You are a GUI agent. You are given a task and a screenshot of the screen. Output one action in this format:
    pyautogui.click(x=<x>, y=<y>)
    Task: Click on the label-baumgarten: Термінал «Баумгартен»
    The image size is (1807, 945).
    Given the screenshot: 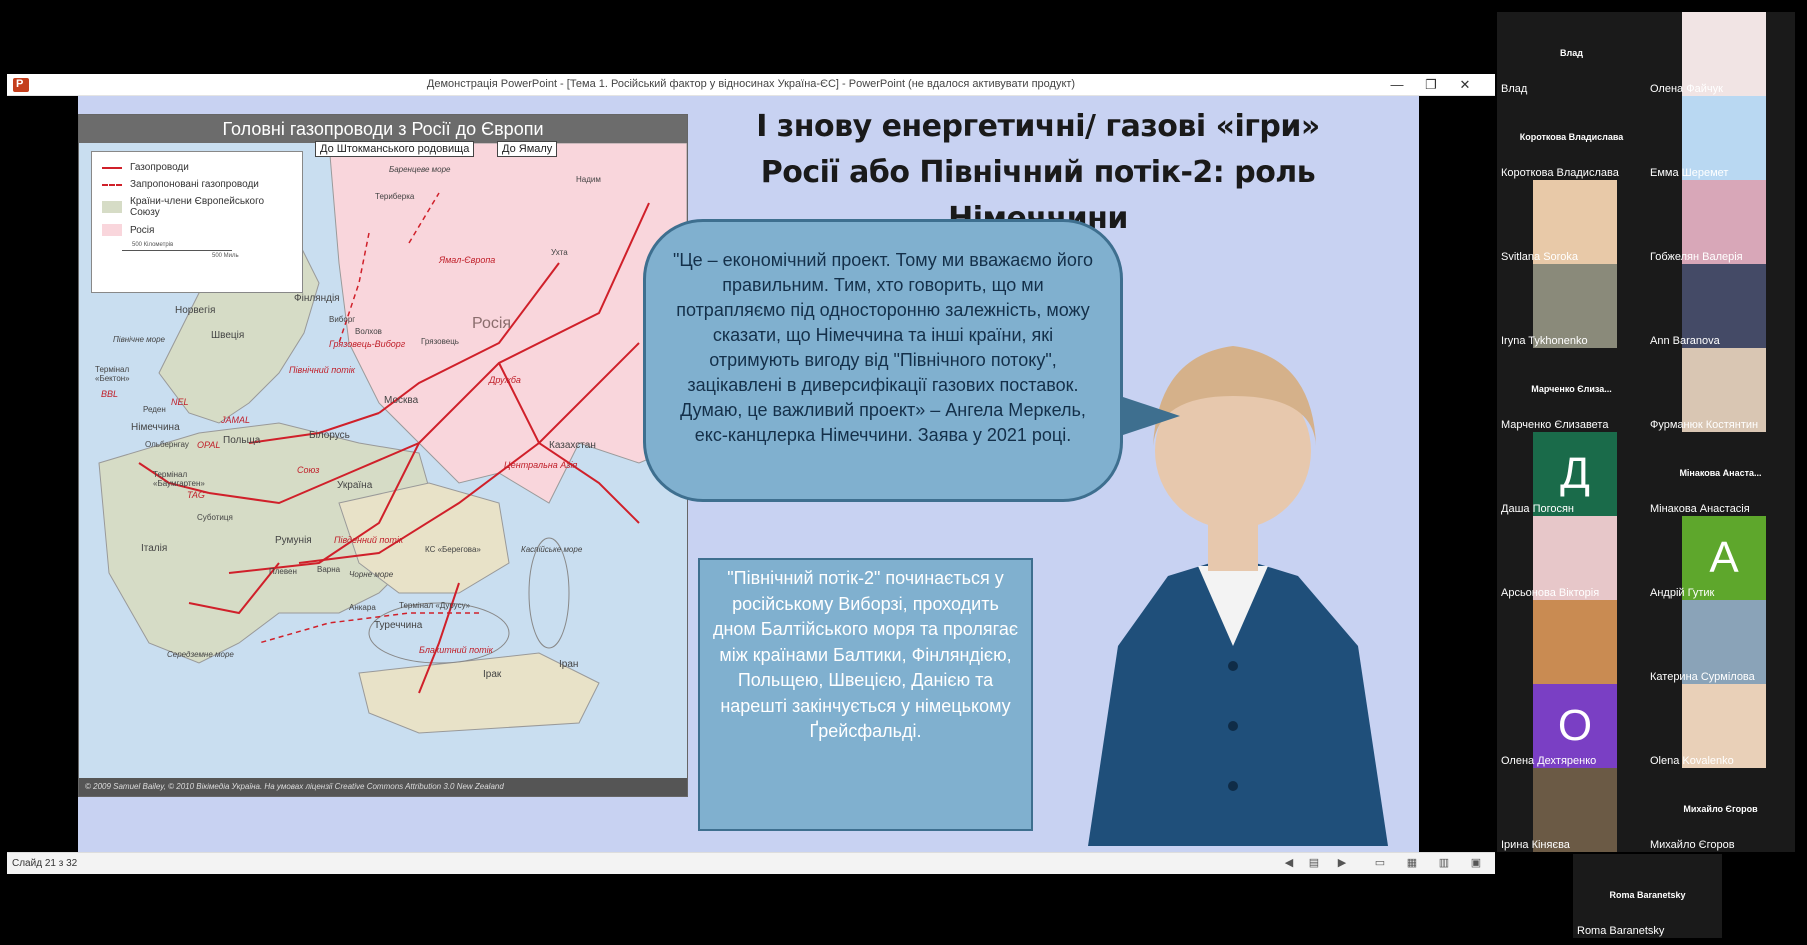 What is the action you would take?
    pyautogui.click(x=179, y=479)
    